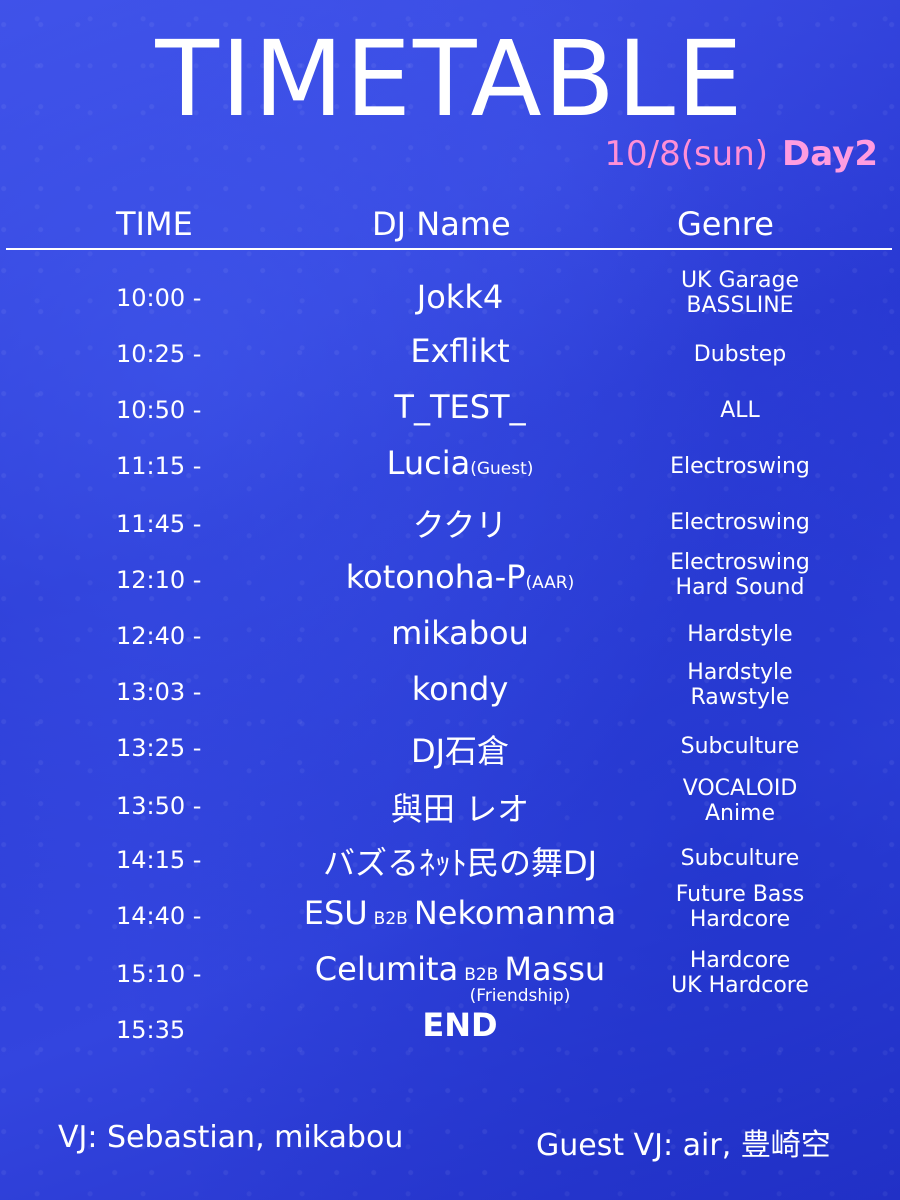 Image resolution: width=900 pixels, height=1200 pixels. What do you see at coordinates (159, 806) in the screenshot?
I see `time-cell: 13:50 -` at bounding box center [159, 806].